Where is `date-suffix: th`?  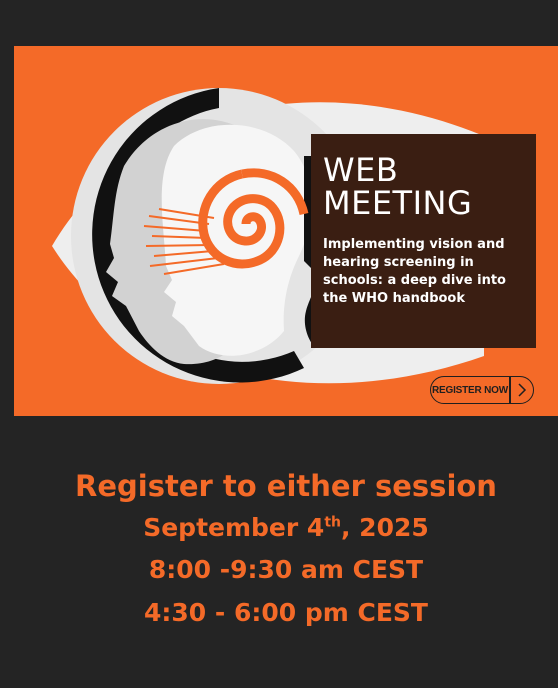 date-suffix: th is located at coordinates (332, 522).